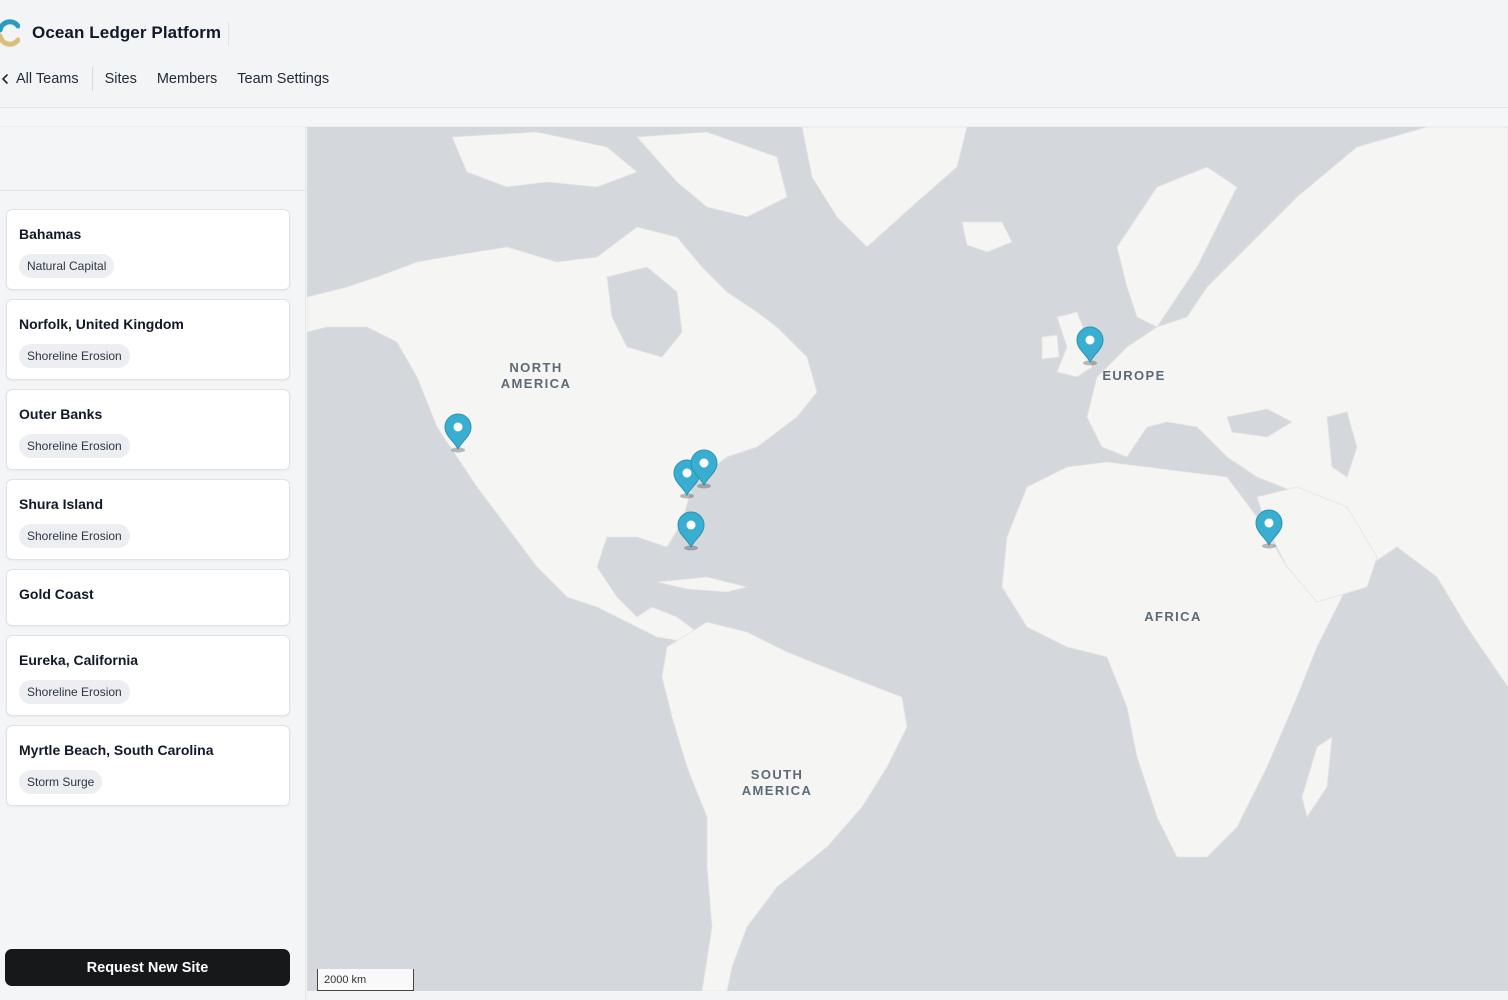 This screenshot has width=1508, height=1000. I want to click on site-card-eureka: Eureka, California Shoreline Erosion, so click(148, 675).